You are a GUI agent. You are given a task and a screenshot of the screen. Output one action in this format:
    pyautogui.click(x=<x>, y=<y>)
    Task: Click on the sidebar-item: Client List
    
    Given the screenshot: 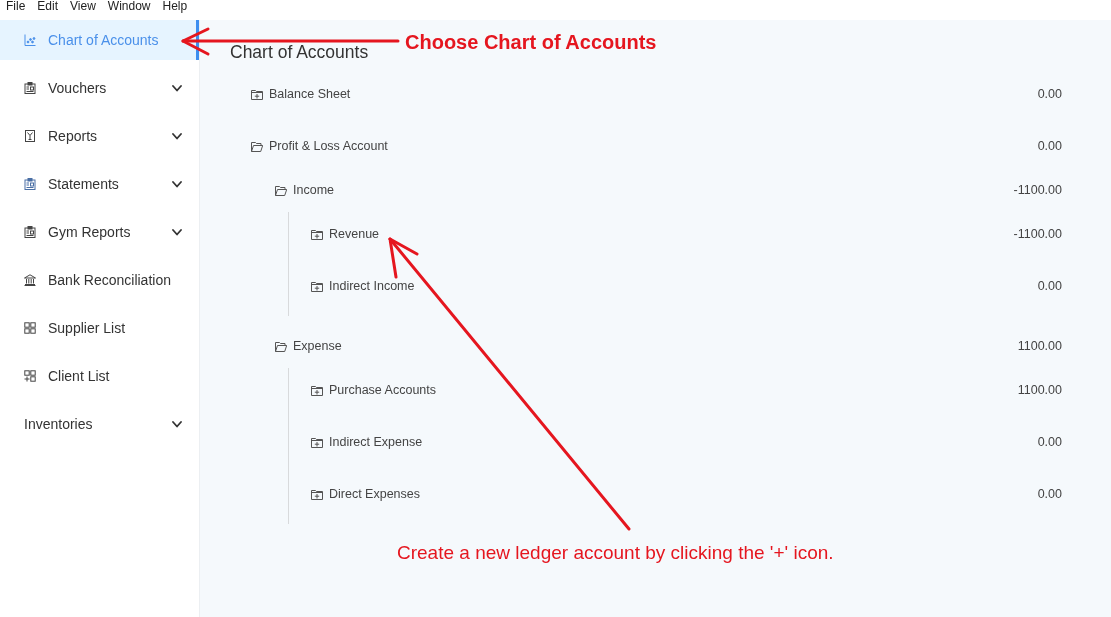 What is the action you would take?
    pyautogui.click(x=99, y=376)
    